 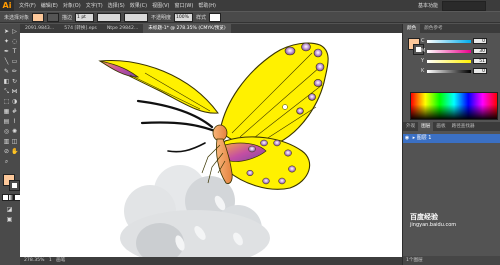 I want to click on eraser-tool-icon: ◧, so click(x=6, y=81).